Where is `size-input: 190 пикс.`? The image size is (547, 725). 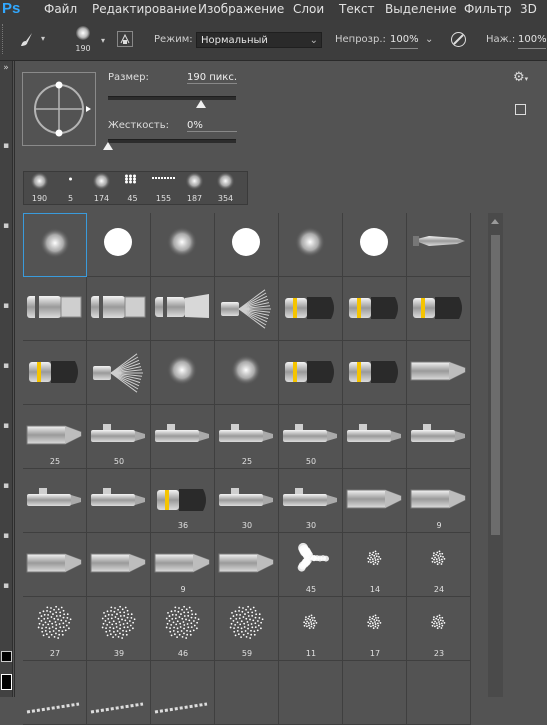
size-input: 190 пикс. is located at coordinates (212, 78).